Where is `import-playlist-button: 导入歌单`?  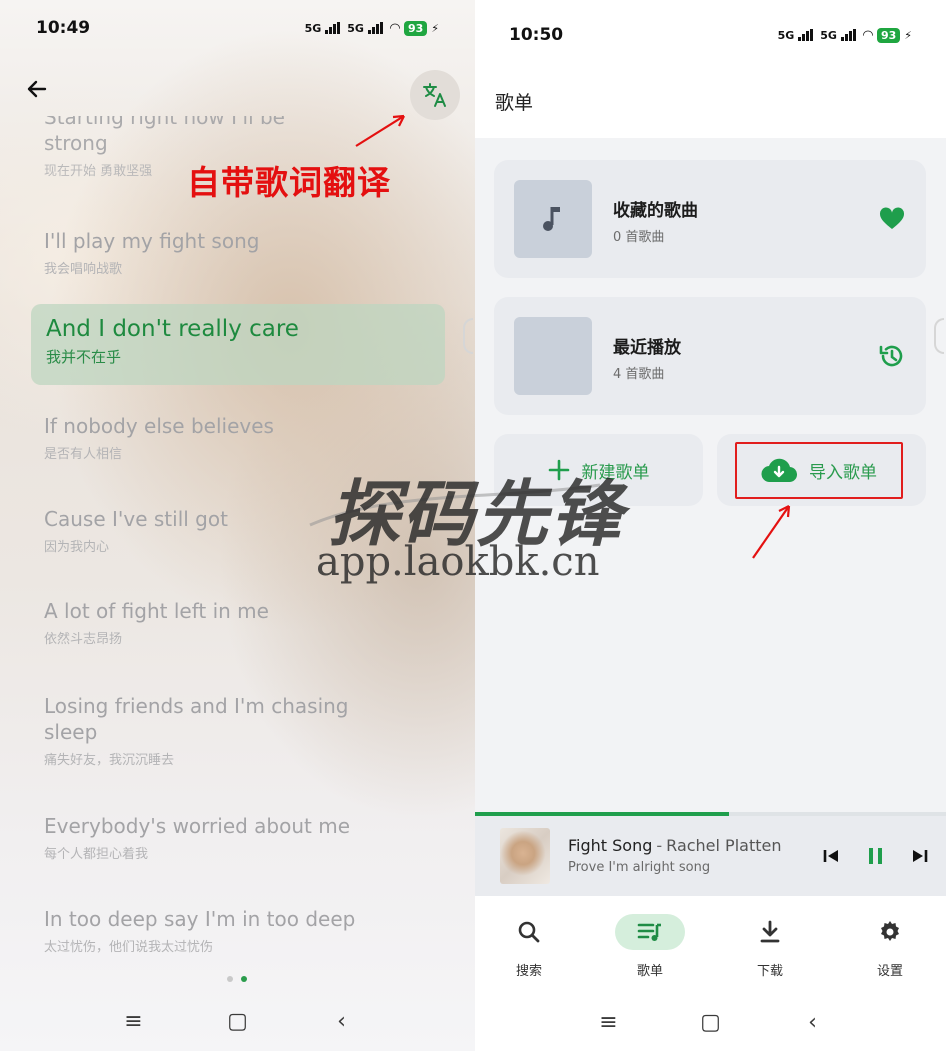
import-playlist-button: 导入歌单 is located at coordinates (819, 470).